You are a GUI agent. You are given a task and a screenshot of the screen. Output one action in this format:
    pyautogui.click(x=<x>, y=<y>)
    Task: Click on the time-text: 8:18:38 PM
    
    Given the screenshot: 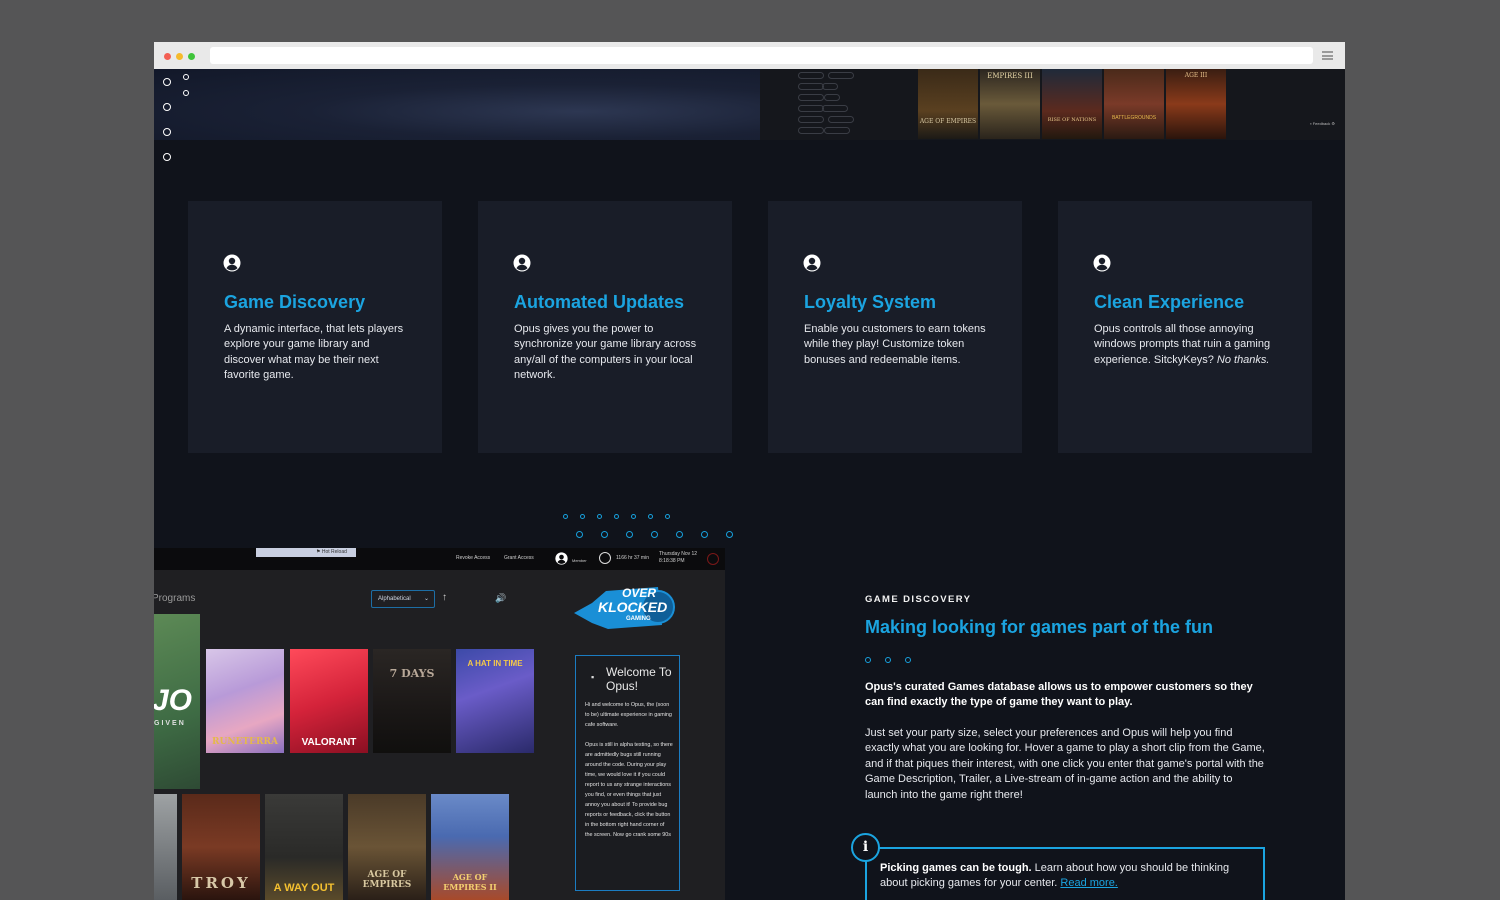 What is the action you would take?
    pyautogui.click(x=672, y=561)
    